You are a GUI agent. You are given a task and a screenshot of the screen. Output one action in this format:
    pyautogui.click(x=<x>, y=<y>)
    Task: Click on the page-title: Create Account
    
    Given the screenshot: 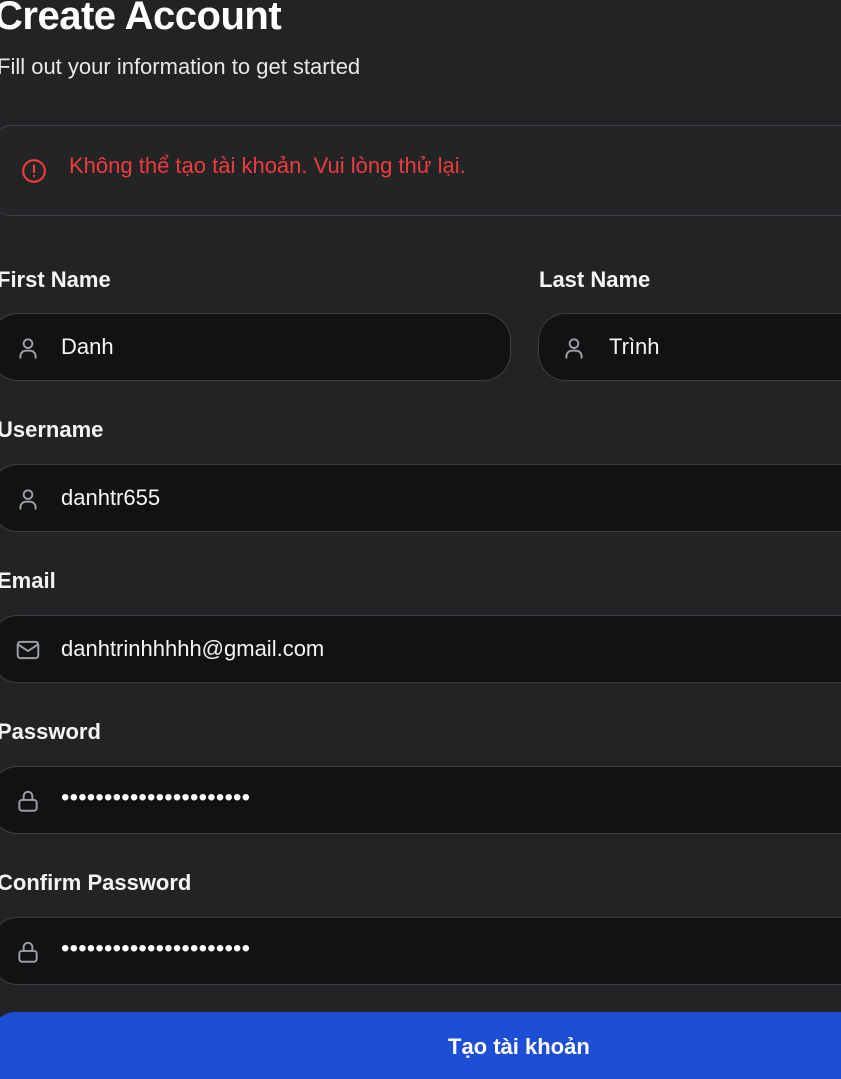 What is the action you would take?
    pyautogui.click(x=141, y=19)
    